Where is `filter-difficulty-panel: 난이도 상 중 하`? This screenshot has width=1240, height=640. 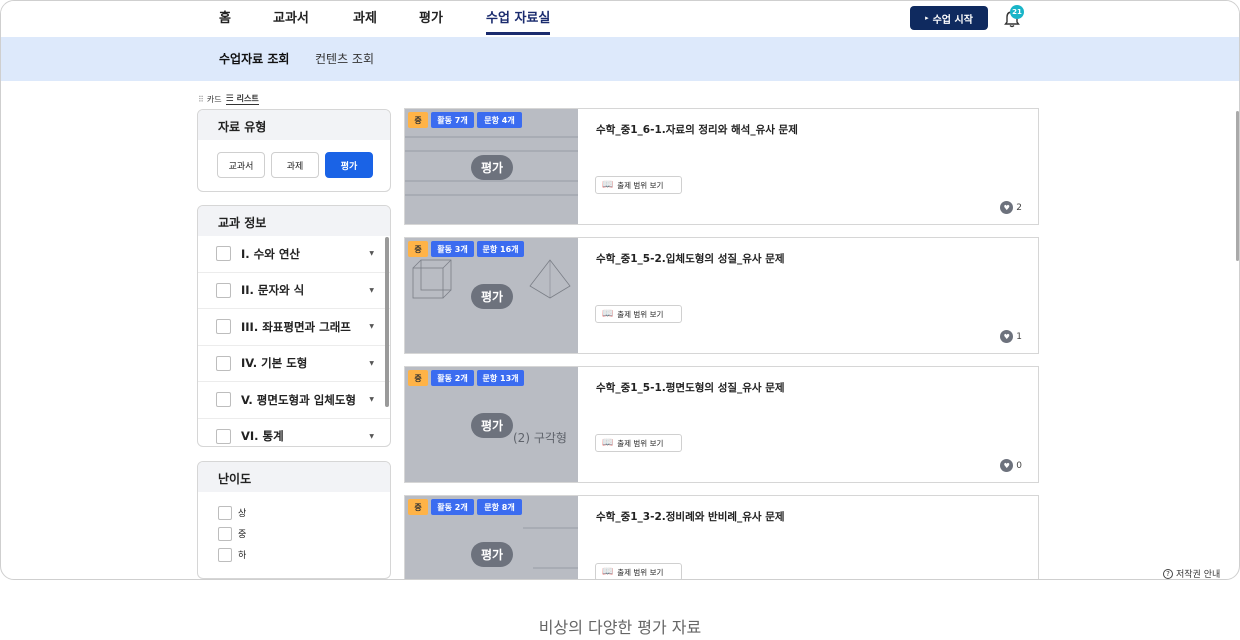
filter-difficulty-panel: 난이도 상 중 하 is located at coordinates (294, 520).